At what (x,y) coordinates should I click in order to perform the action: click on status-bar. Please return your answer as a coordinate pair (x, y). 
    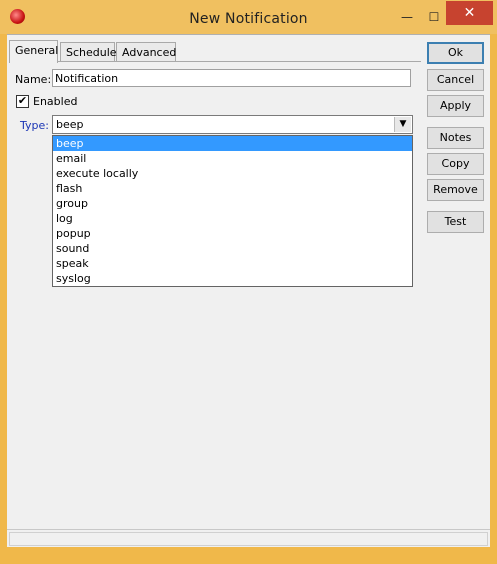
    Looking at the image, I should click on (248, 538).